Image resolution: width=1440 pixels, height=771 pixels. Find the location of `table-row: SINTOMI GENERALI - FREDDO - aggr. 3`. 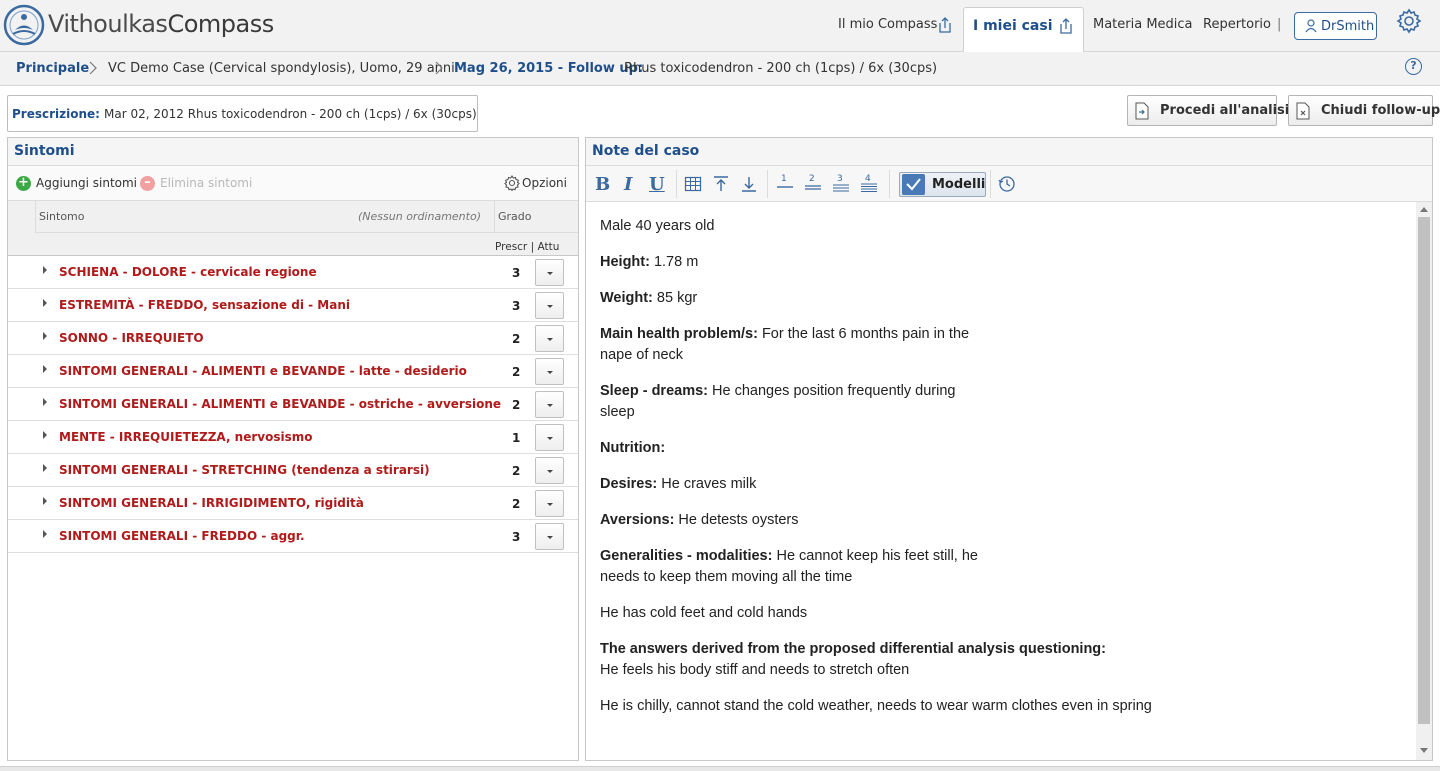

table-row: SINTOMI GENERALI - FREDDO - aggr. 3 is located at coordinates (293, 536).